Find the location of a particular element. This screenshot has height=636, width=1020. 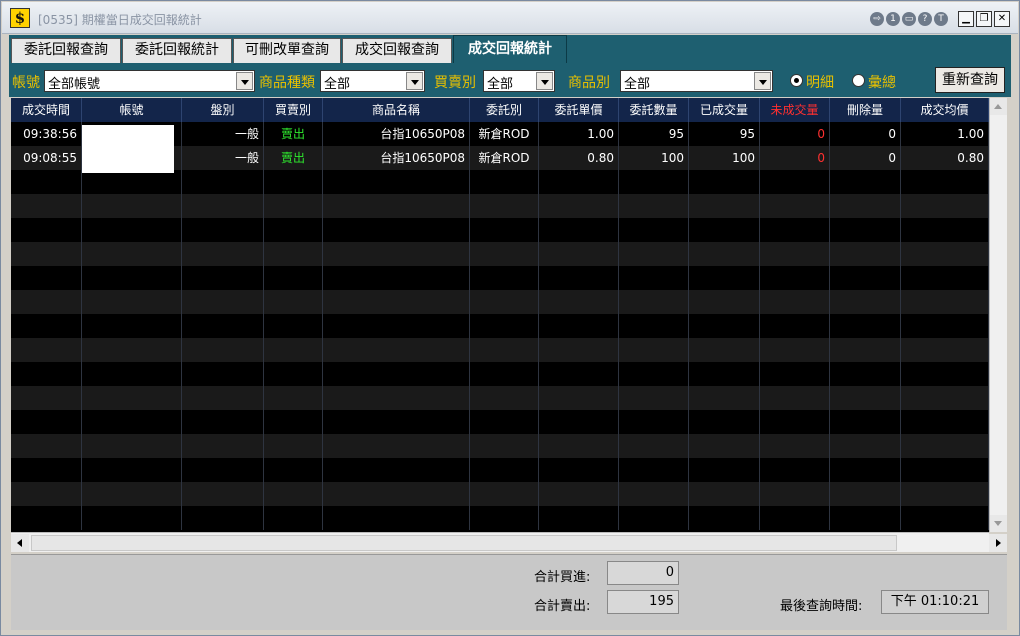

scroll-down-icon is located at coordinates (998, 523).